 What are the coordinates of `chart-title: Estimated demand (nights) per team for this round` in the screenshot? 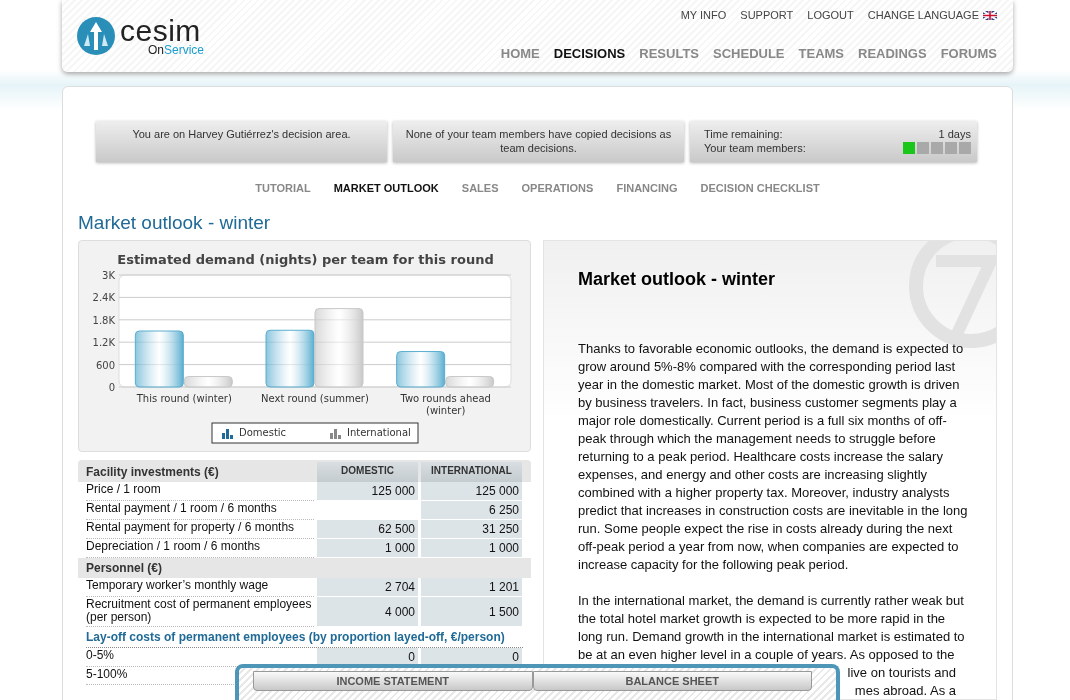 It's located at (305, 259).